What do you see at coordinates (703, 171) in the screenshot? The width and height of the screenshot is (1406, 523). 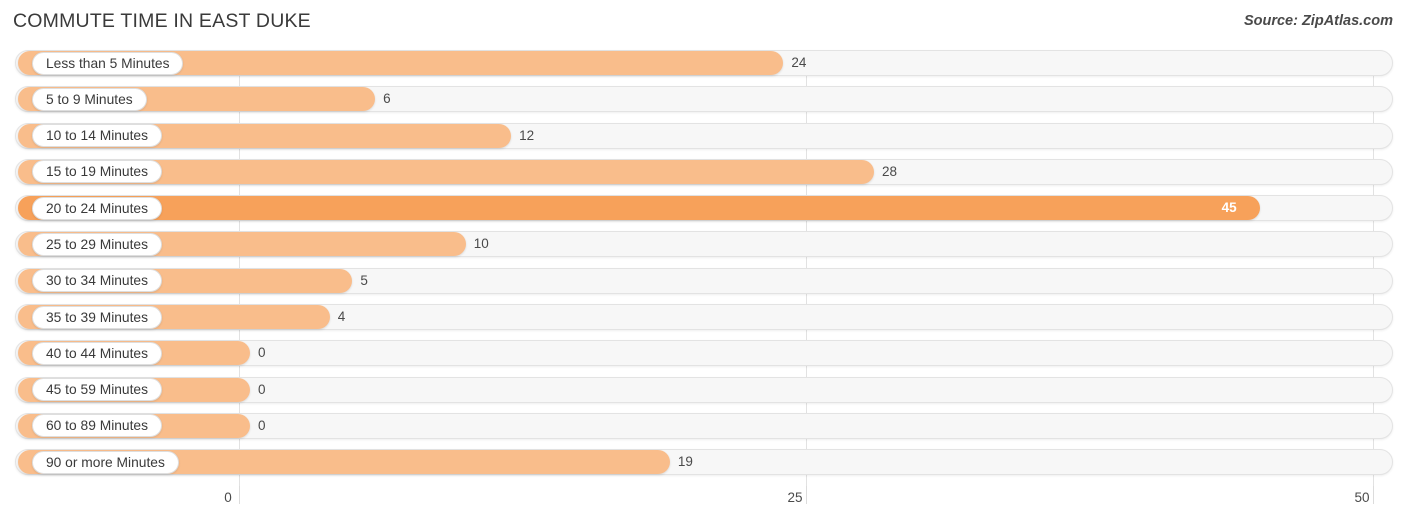 I see `bar-row: 28 15 to 19 Minutes` at bounding box center [703, 171].